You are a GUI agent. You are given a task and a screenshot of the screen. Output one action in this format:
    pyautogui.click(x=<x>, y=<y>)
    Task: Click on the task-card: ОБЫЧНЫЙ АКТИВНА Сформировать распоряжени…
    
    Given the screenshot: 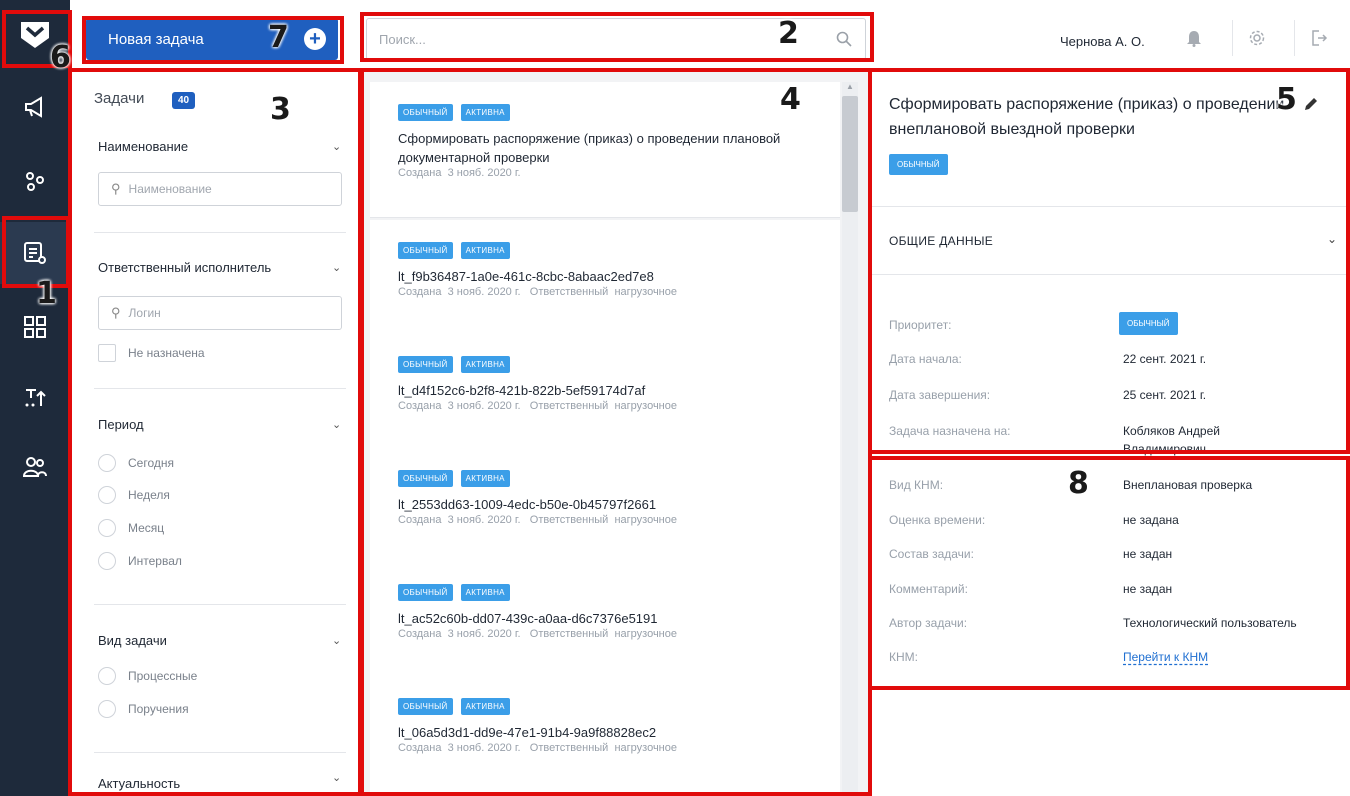 What is the action you would take?
    pyautogui.click(x=605, y=150)
    